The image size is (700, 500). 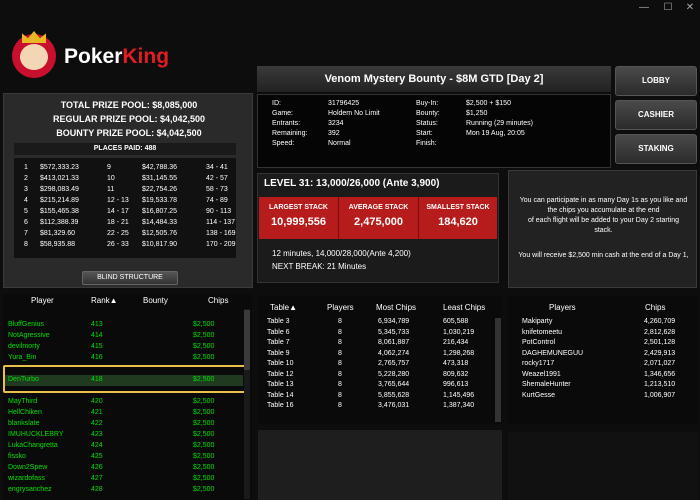 I want to click on table-least: 473,318, so click(x=456, y=363).